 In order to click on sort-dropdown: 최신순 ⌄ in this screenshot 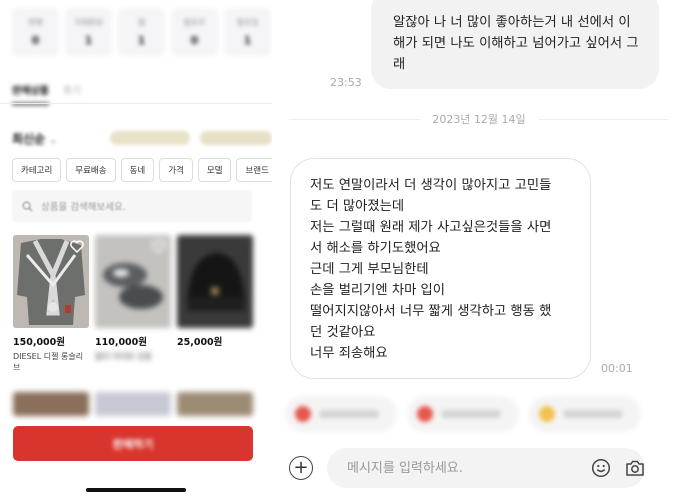, I will do `click(34, 138)`.